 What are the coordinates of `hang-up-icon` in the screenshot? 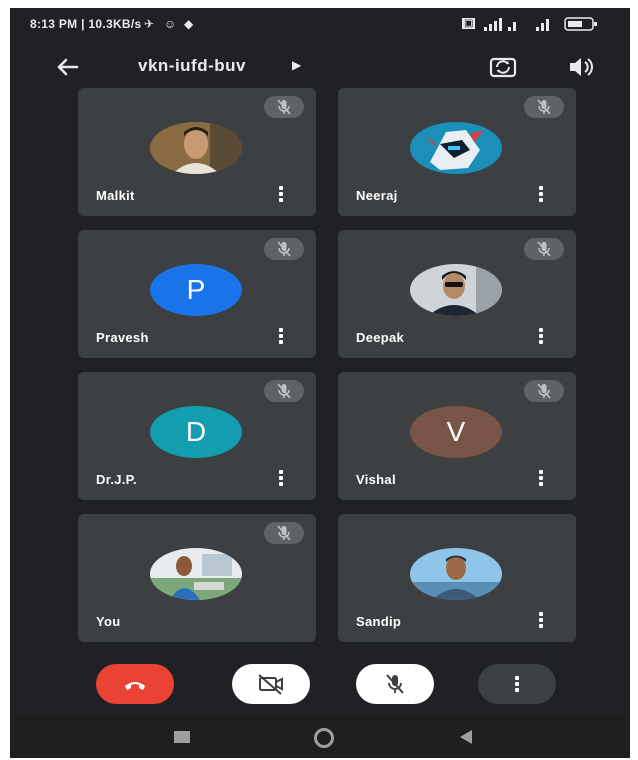 It's located at (135, 686).